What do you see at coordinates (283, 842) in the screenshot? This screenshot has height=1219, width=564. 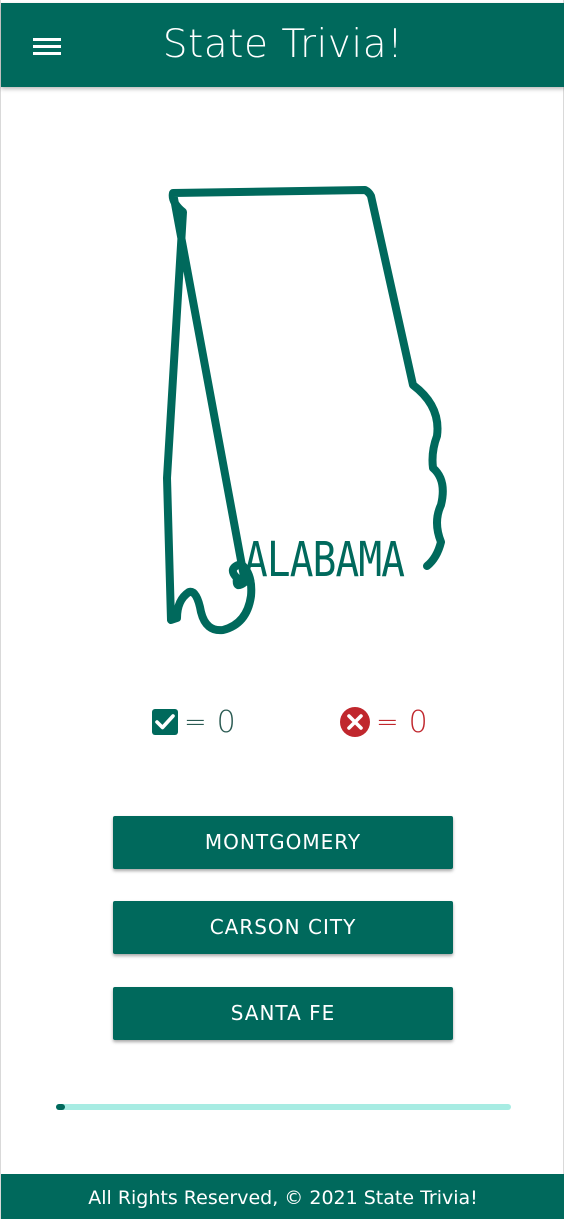 I see `answer-button-montgomery: MONTGOMERY` at bounding box center [283, 842].